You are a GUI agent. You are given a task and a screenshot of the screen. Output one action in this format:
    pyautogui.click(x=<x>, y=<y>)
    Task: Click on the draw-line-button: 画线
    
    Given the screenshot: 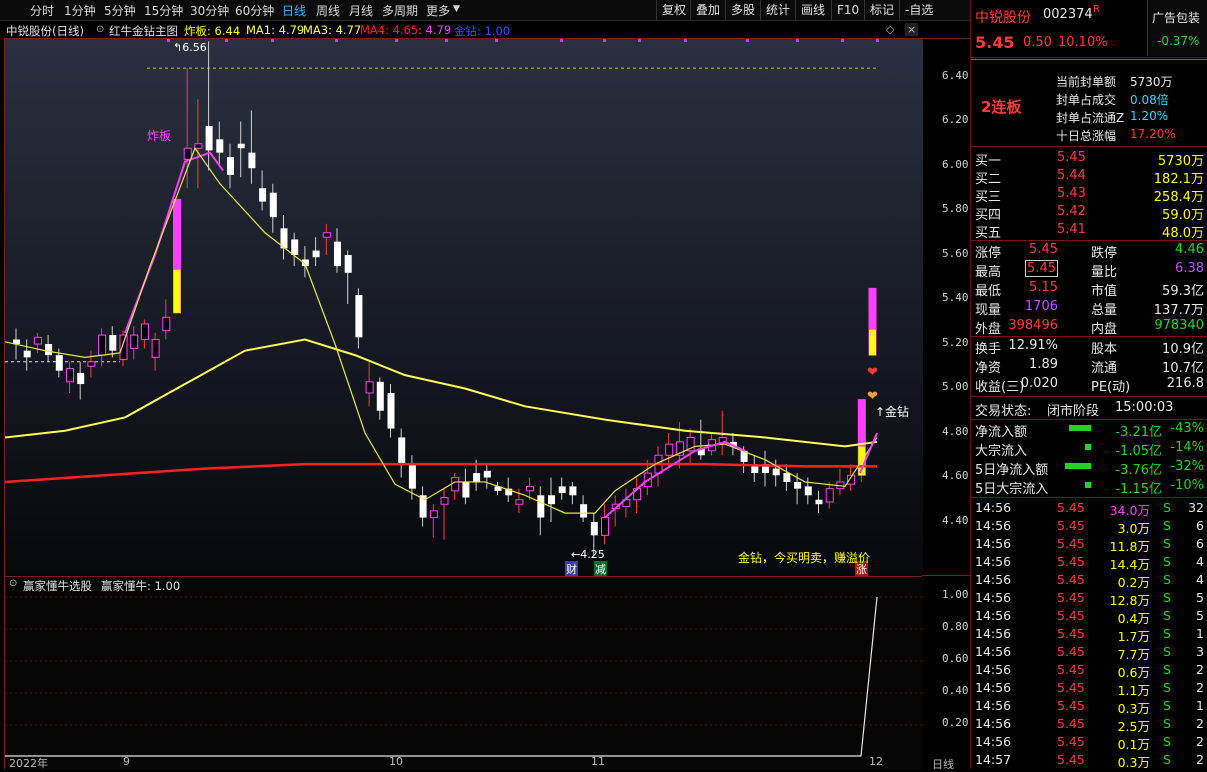 What is the action you would take?
    pyautogui.click(x=812, y=10)
    